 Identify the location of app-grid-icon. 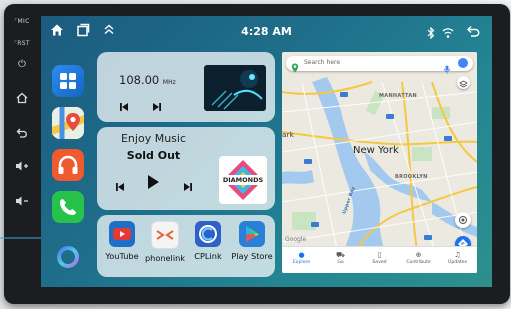
(68, 81).